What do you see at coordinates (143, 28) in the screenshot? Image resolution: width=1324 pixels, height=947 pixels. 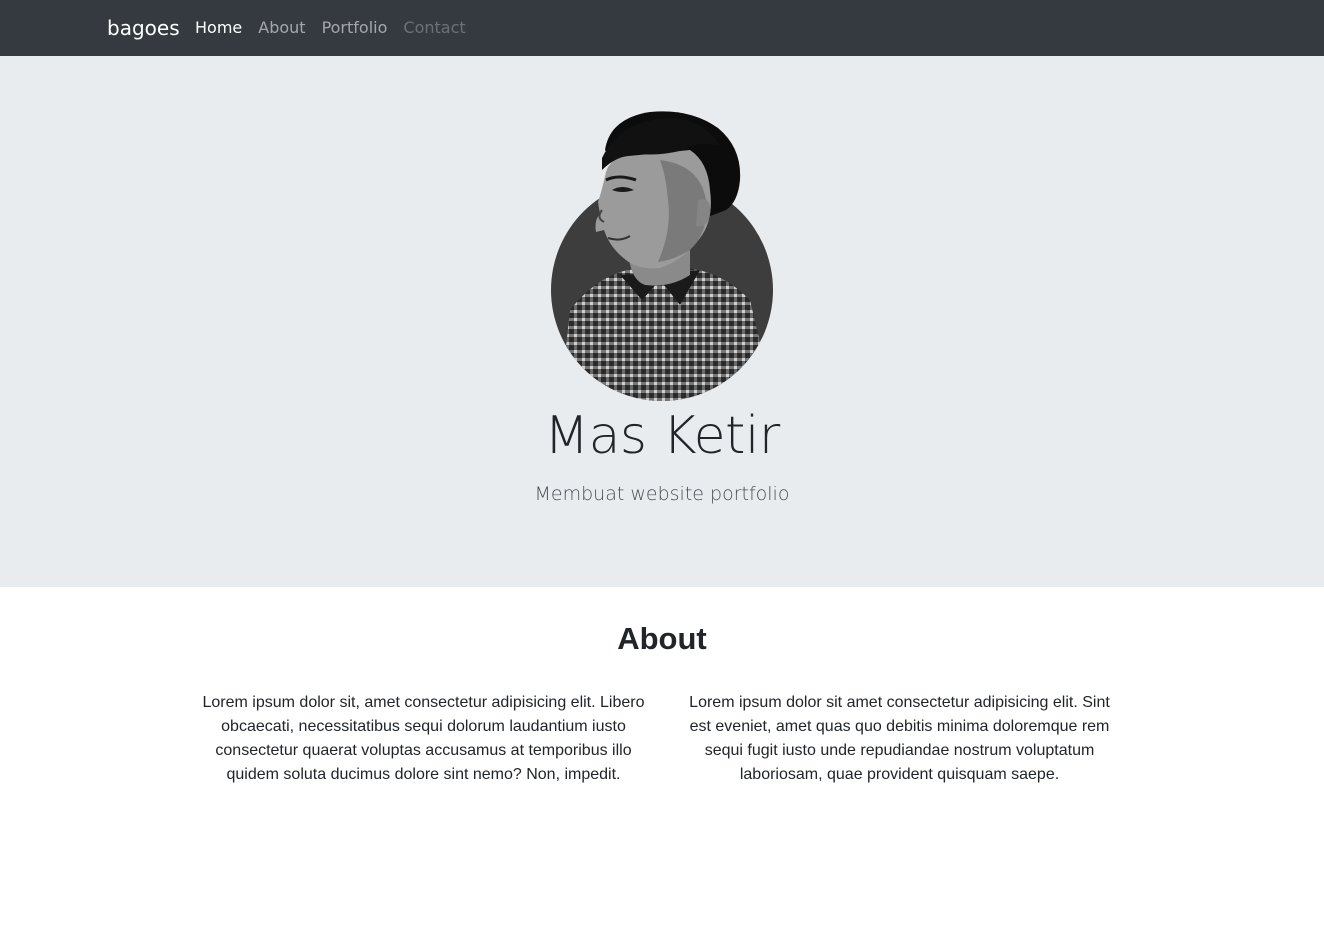 I see `brand-link: bagoes` at bounding box center [143, 28].